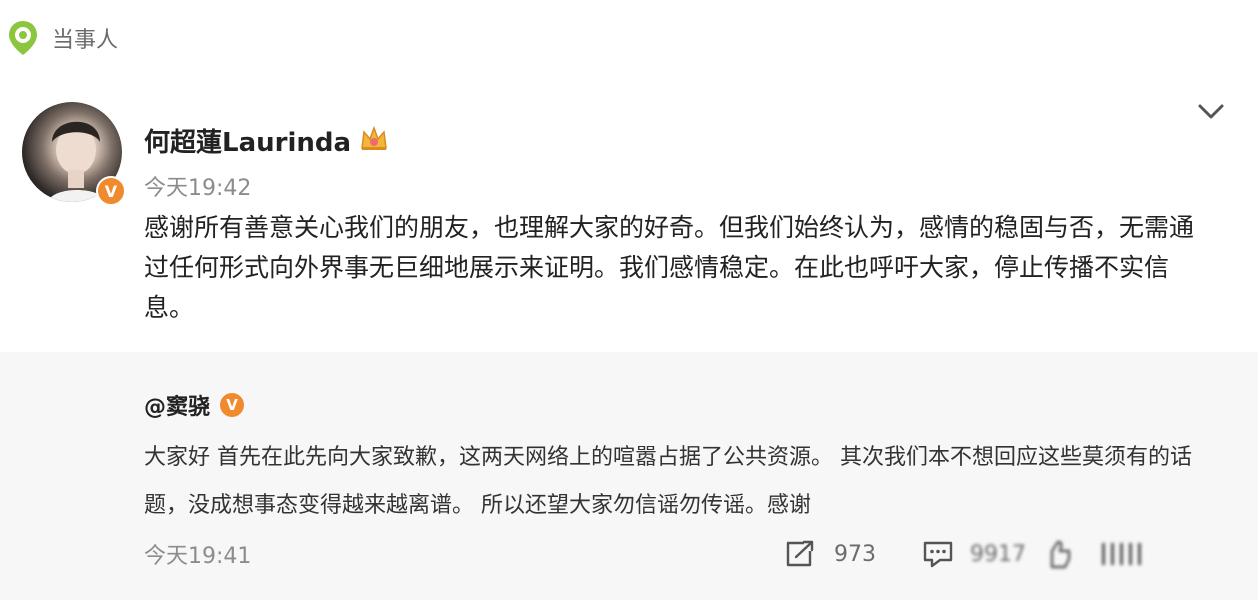 The height and width of the screenshot is (600, 1258). Describe the element at coordinates (1093, 554) in the screenshot. I see `like-button` at that location.